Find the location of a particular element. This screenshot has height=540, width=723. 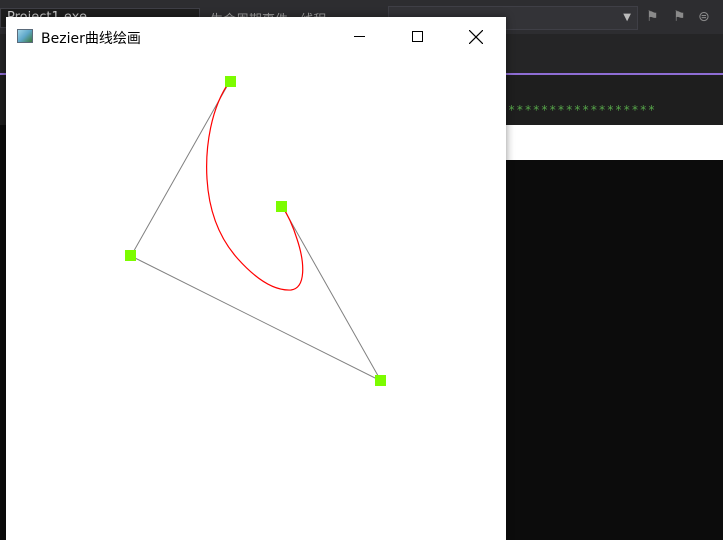

thread-flag-icon: ⚑ is located at coordinates (681, 17).